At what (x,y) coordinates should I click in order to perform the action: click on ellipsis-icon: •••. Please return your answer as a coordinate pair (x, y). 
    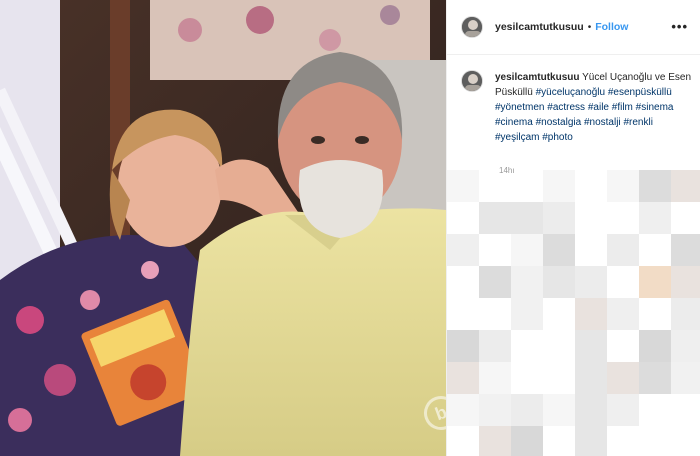
    Looking at the image, I should click on (679, 26).